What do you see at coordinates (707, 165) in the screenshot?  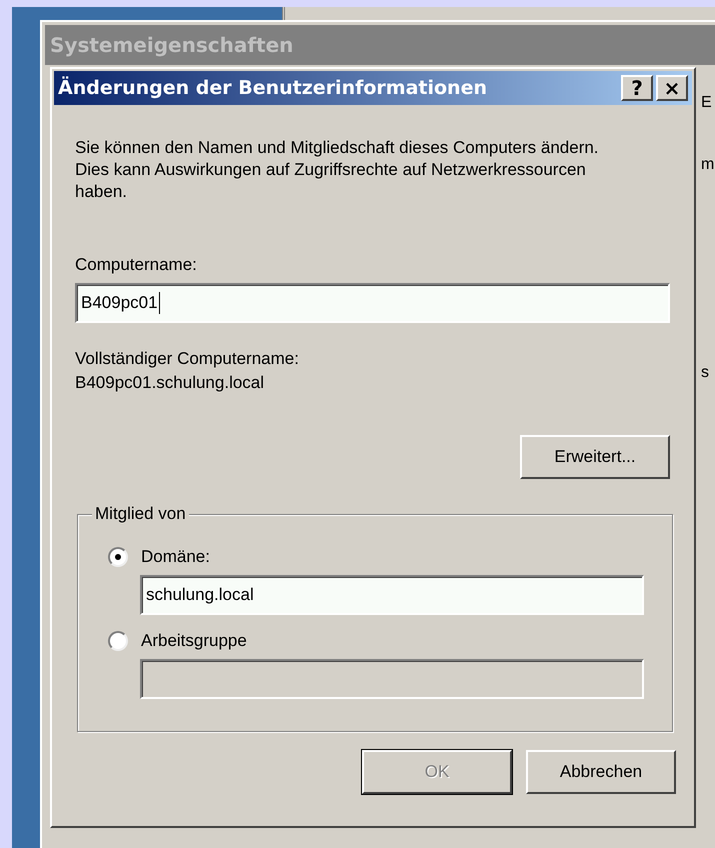 I see `cut-off-text: m` at bounding box center [707, 165].